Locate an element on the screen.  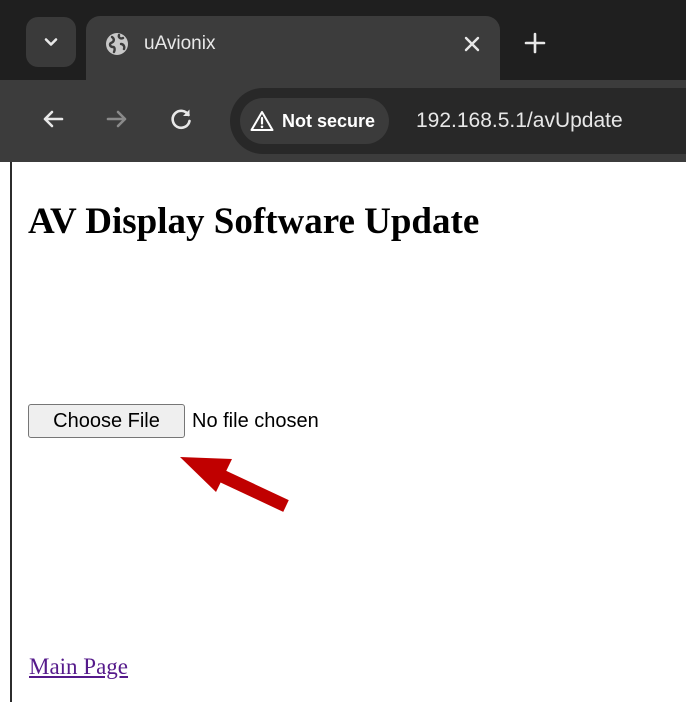
new-tab-plus-icon is located at coordinates (535, 43).